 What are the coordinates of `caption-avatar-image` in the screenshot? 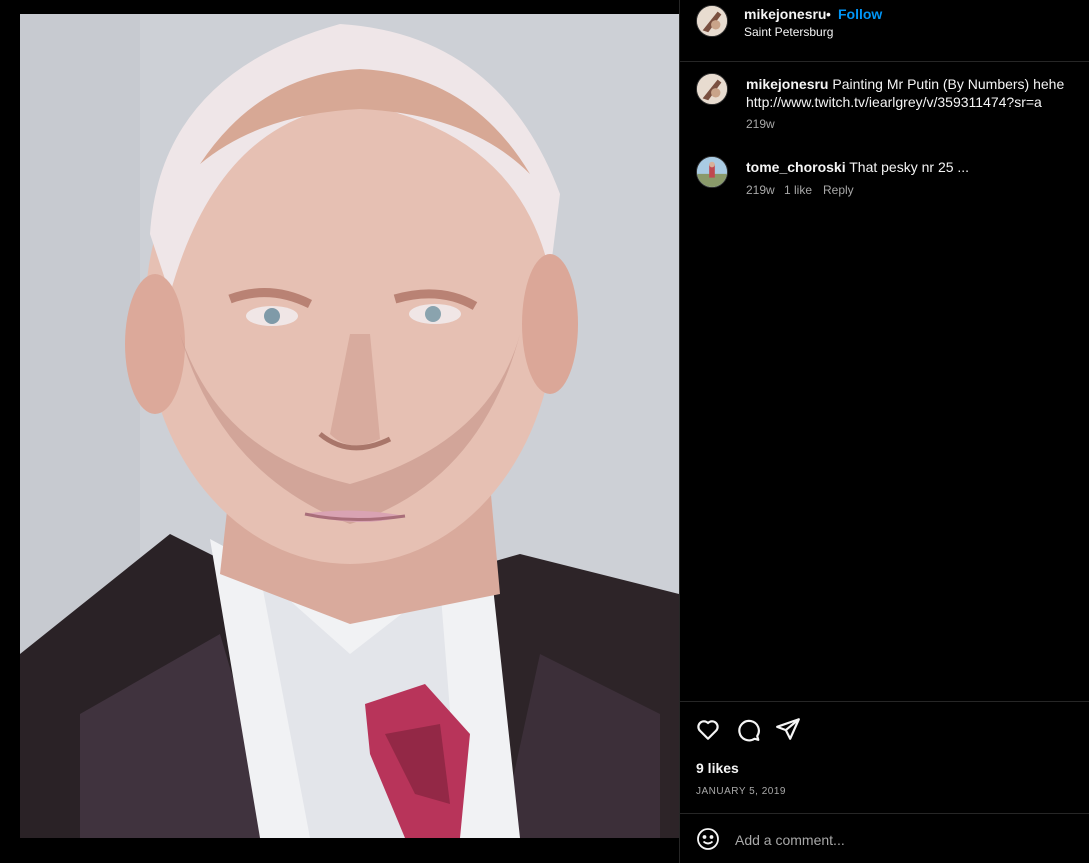 It's located at (712, 89).